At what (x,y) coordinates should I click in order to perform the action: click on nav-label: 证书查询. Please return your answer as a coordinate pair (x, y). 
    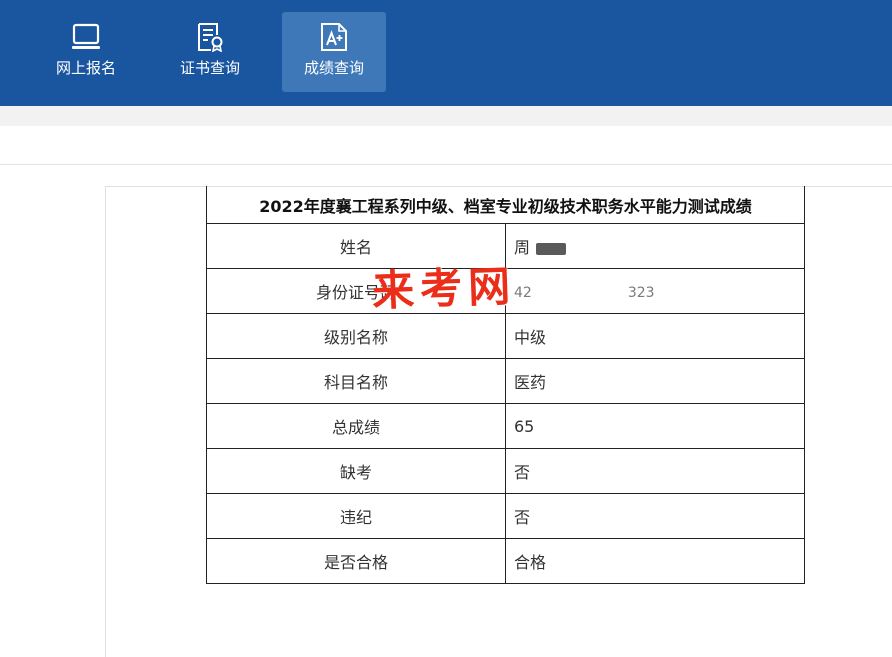
    Looking at the image, I should click on (209, 68).